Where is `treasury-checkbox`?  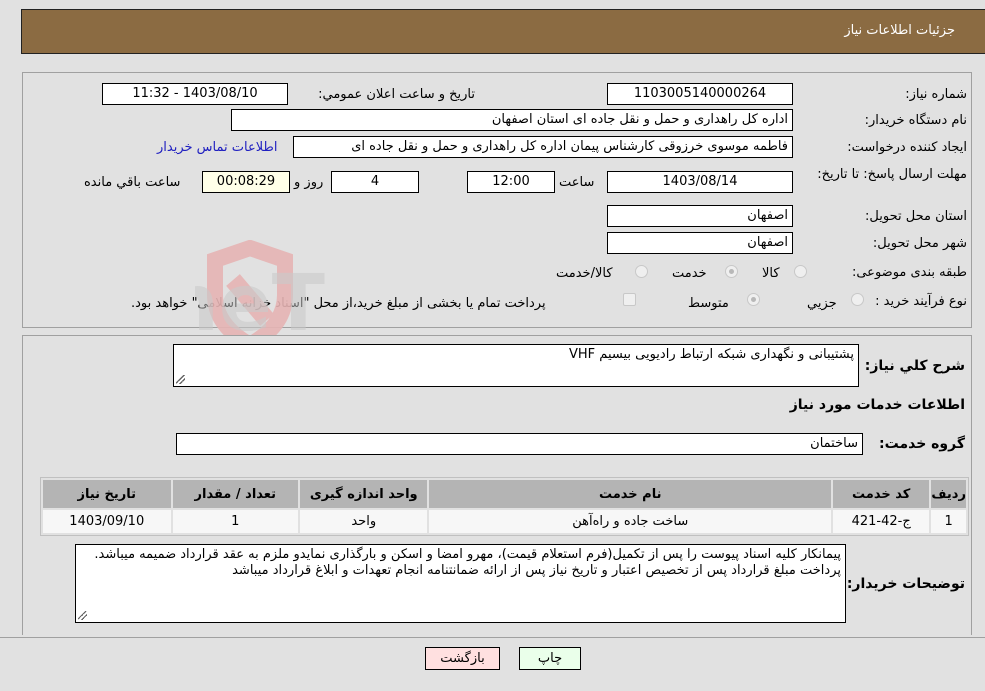 treasury-checkbox is located at coordinates (629, 299).